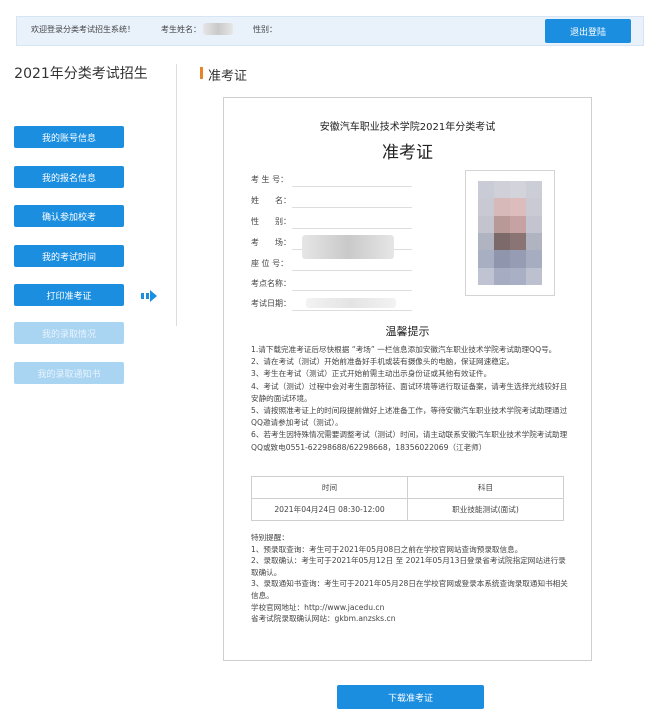  What do you see at coordinates (485, 487) in the screenshot?
I see `column-header-subject: 科目` at bounding box center [485, 487].